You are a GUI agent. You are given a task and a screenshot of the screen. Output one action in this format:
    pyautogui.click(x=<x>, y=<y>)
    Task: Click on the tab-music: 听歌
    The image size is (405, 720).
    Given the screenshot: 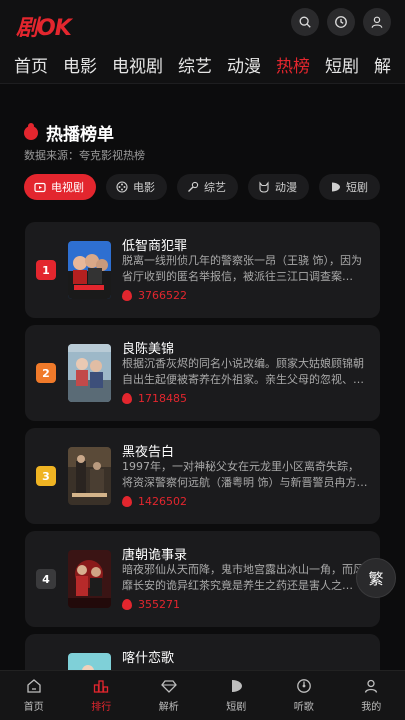 What is the action you would take?
    pyautogui.click(x=304, y=695)
    